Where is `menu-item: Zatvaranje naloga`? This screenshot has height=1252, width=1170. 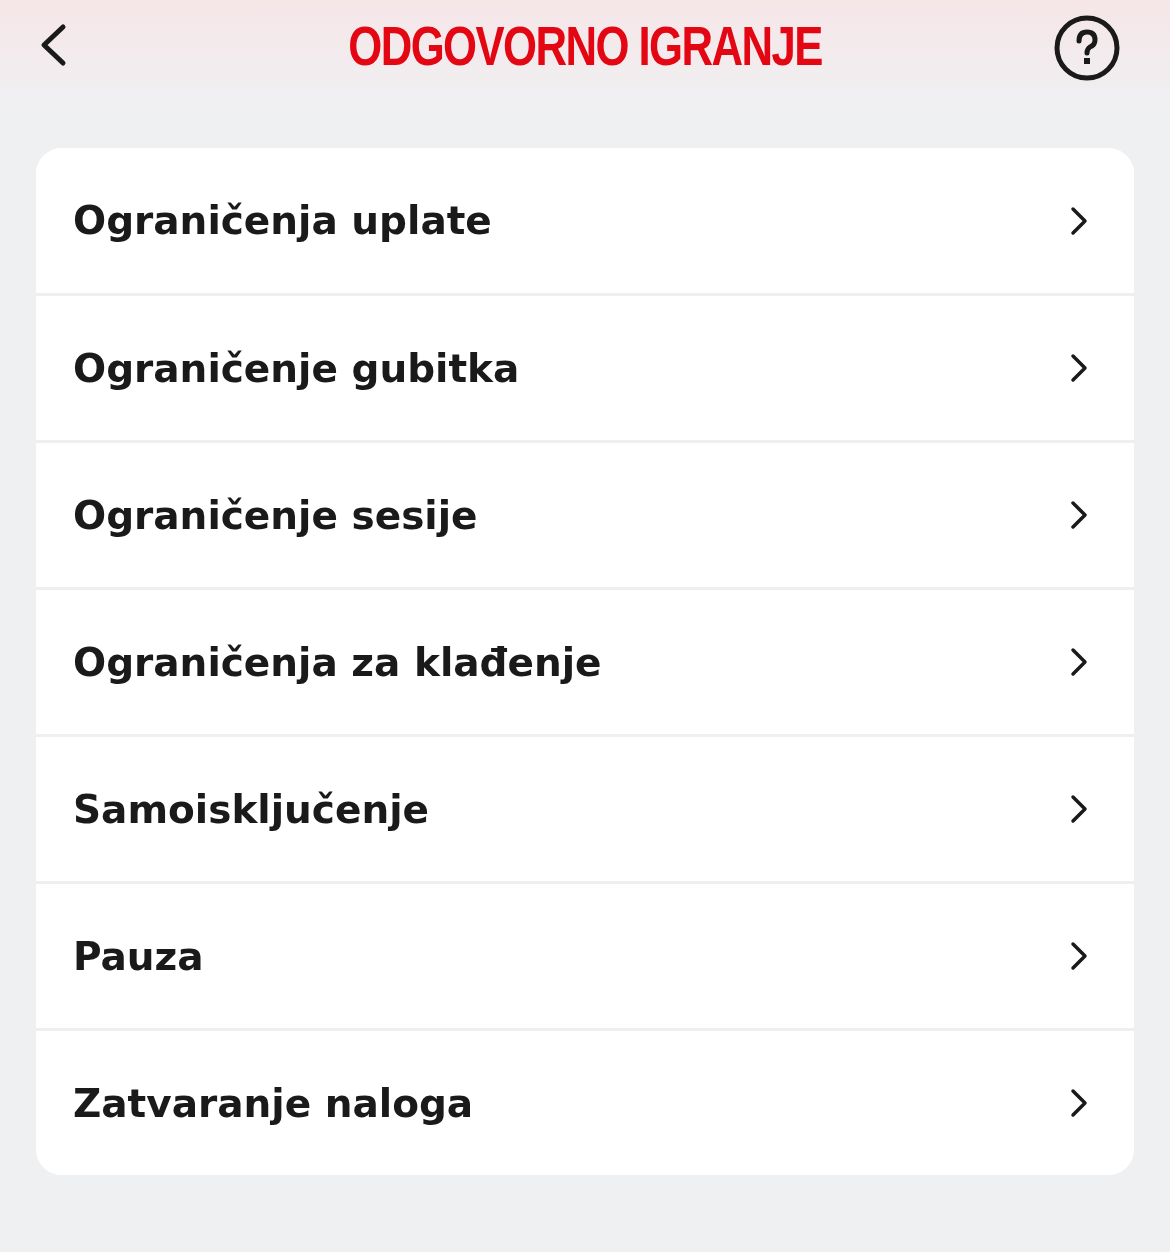 menu-item: Zatvaranje naloga is located at coordinates (585, 1101).